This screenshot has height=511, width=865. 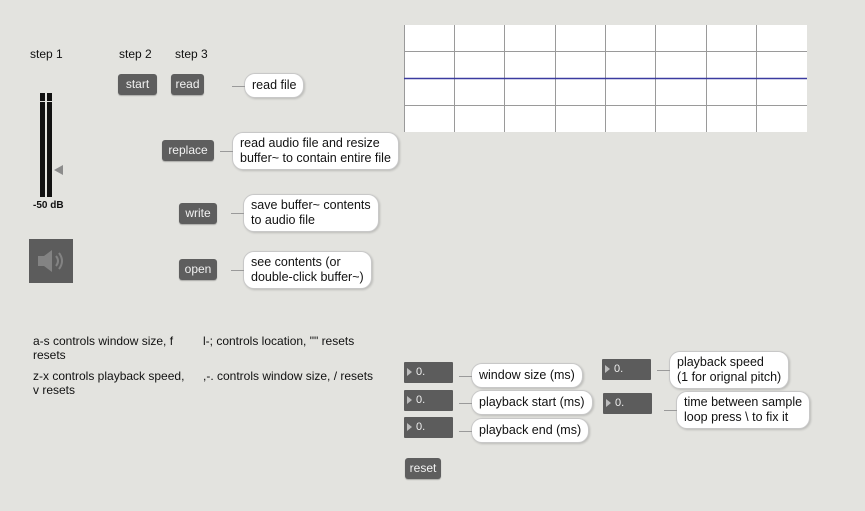 I want to click on buffer-waveform-display, so click(x=605, y=78).